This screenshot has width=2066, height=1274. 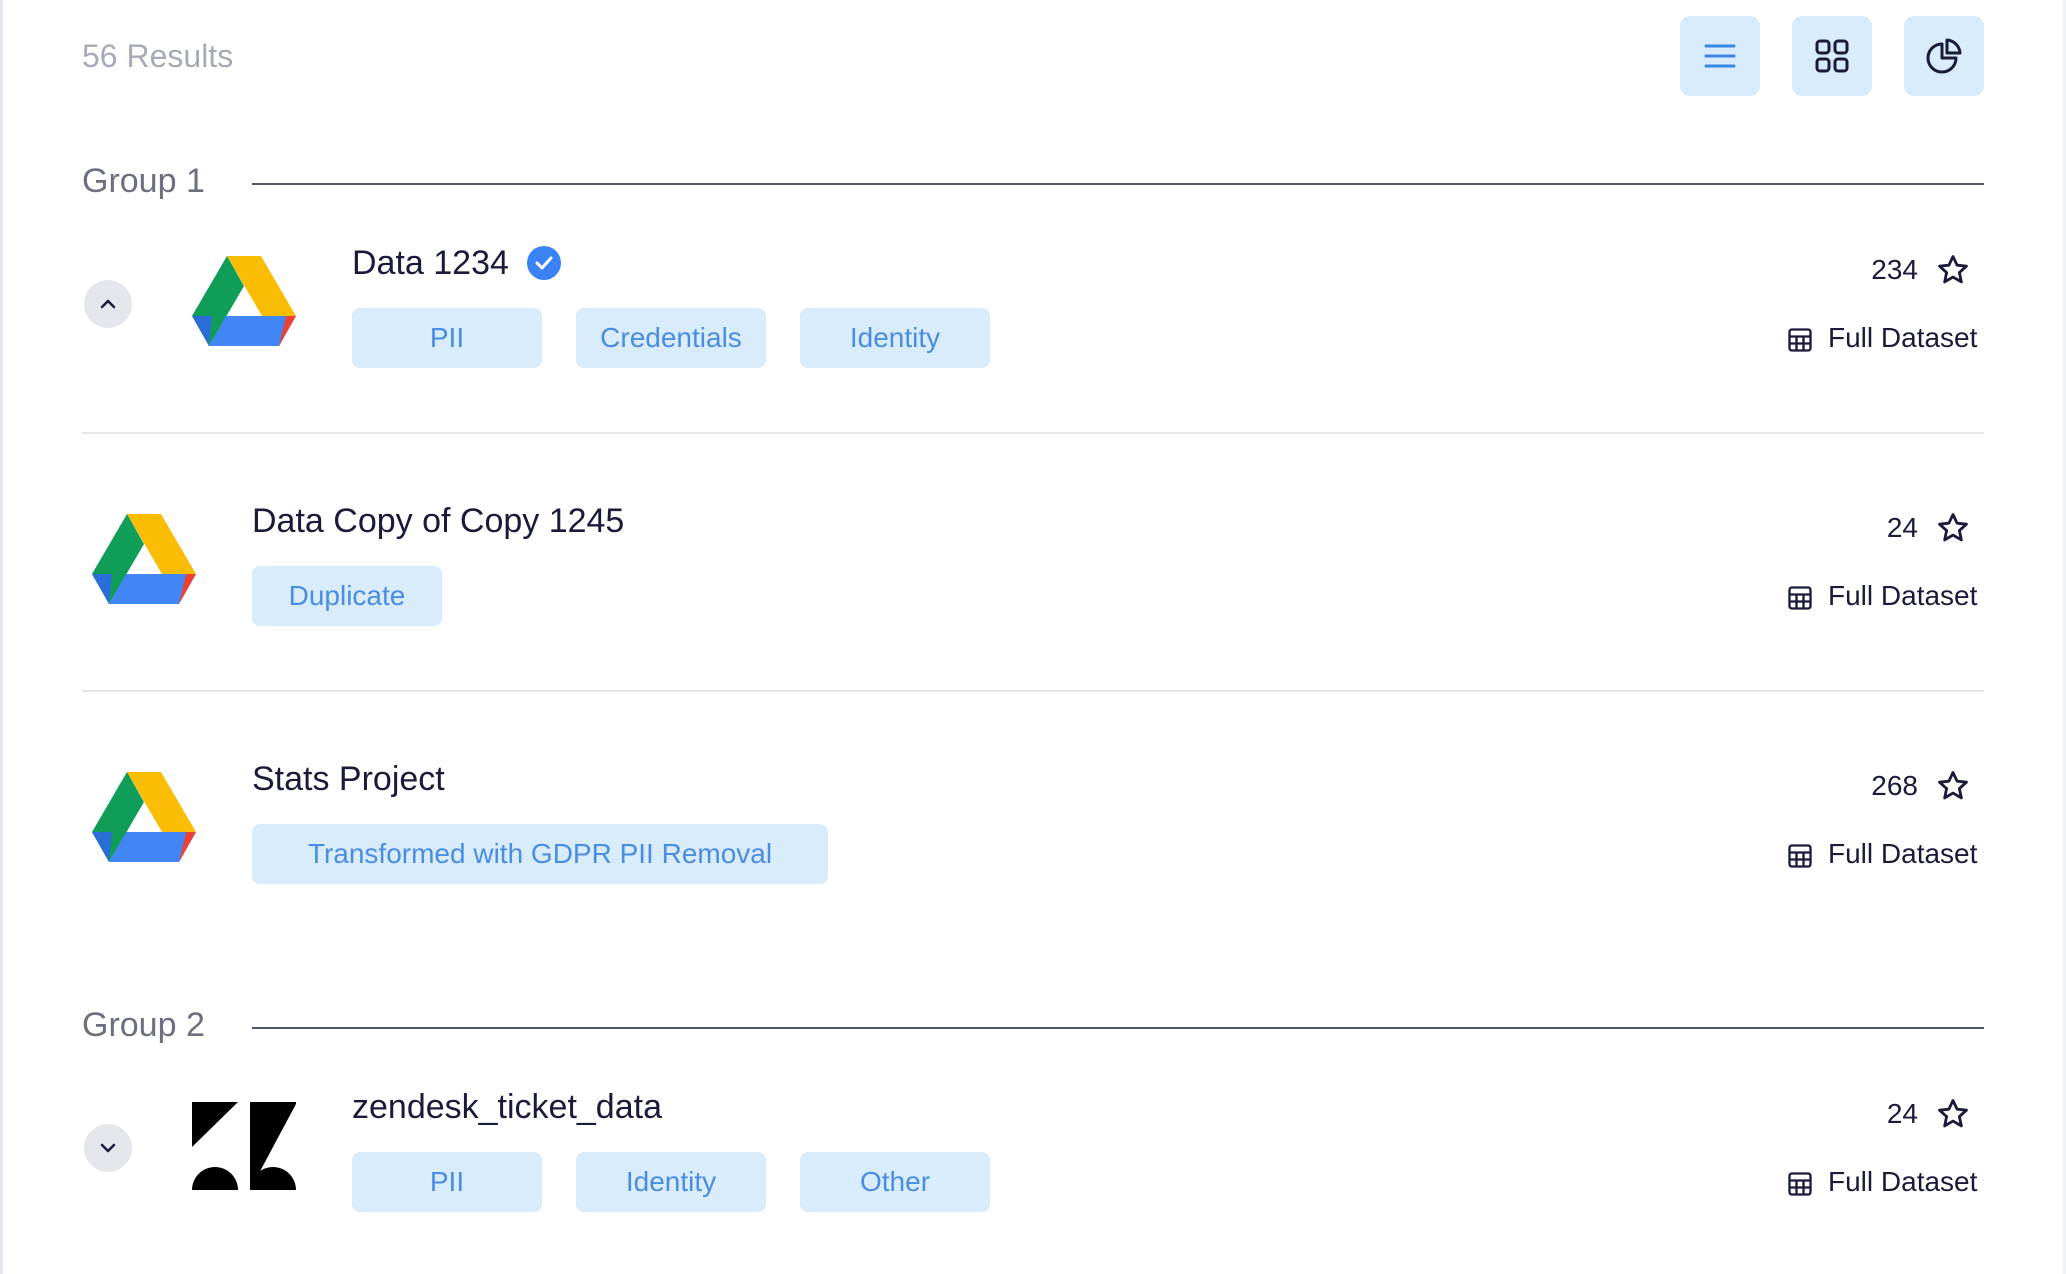 What do you see at coordinates (1894, 785) in the screenshot?
I see `item-count: 268` at bounding box center [1894, 785].